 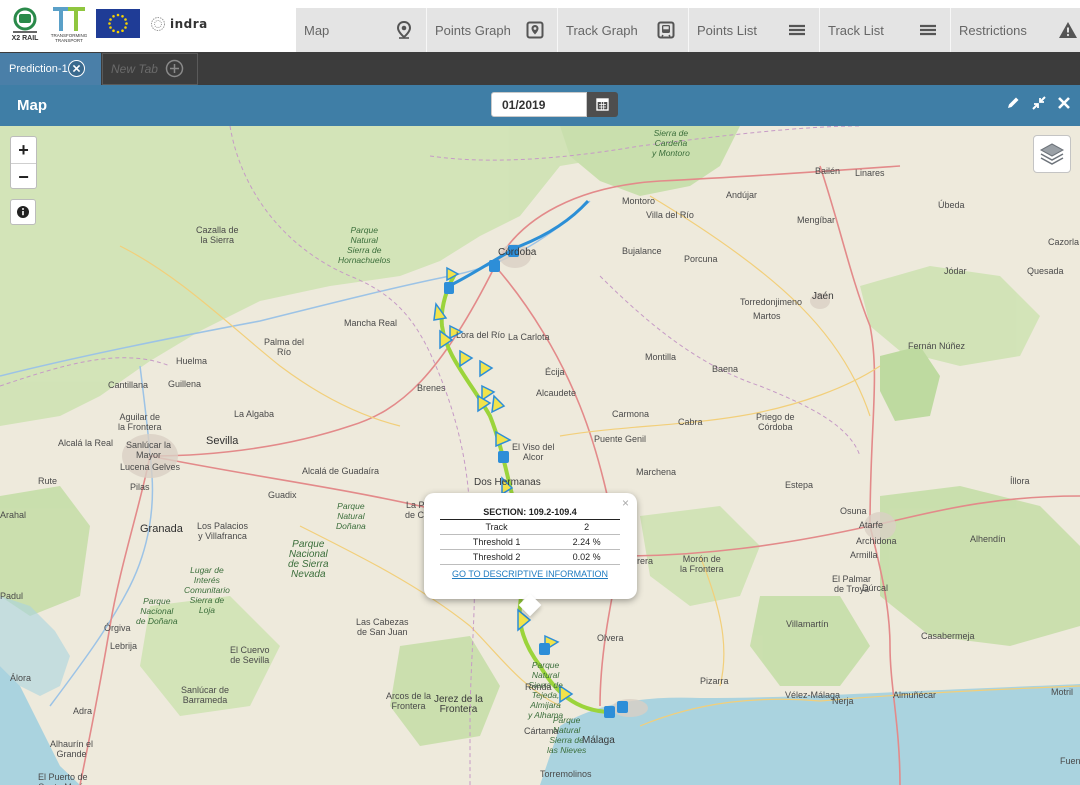 What do you see at coordinates (530, 512) in the screenshot?
I see `popup-title: SECTION: 109.2-109.4` at bounding box center [530, 512].